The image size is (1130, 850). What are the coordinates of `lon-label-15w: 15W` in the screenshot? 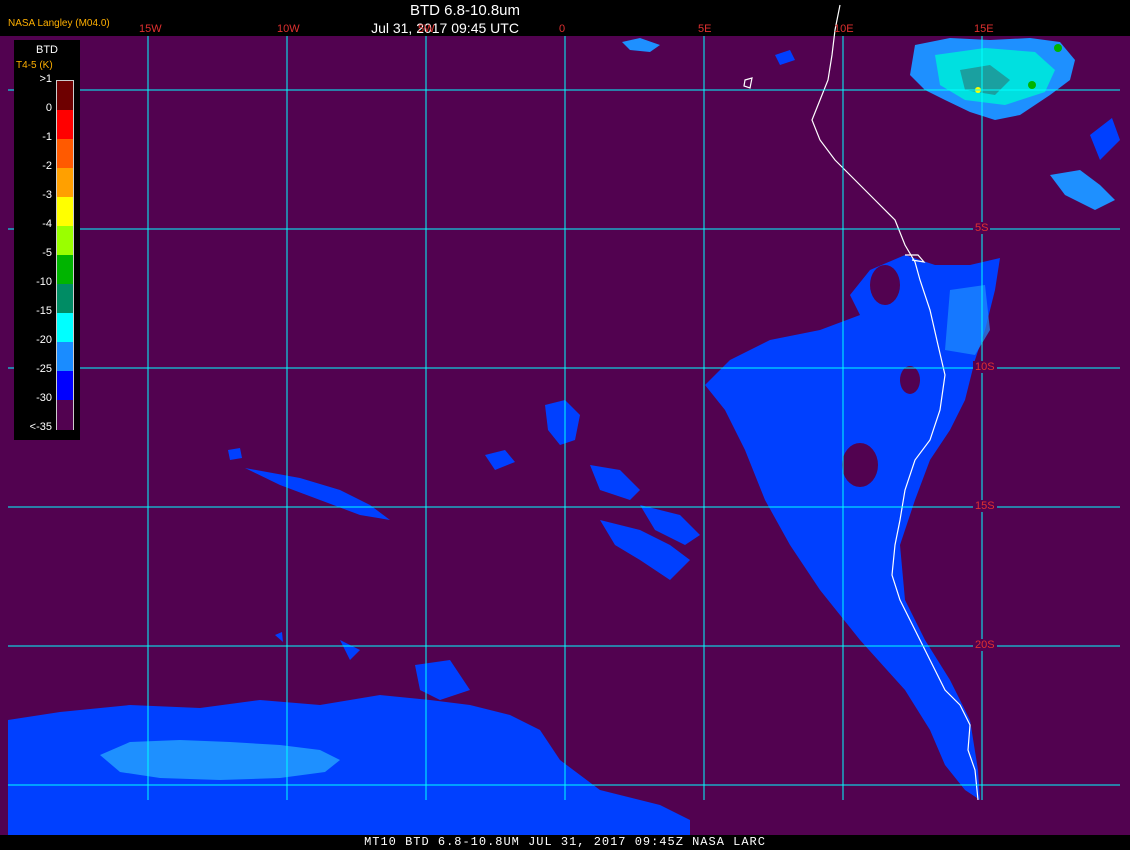 It's located at (150, 29).